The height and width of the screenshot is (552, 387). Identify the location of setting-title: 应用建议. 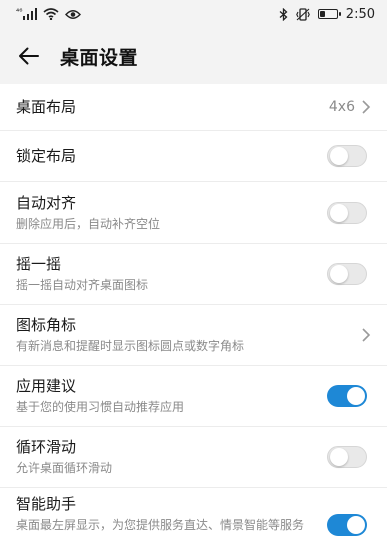
(46, 386).